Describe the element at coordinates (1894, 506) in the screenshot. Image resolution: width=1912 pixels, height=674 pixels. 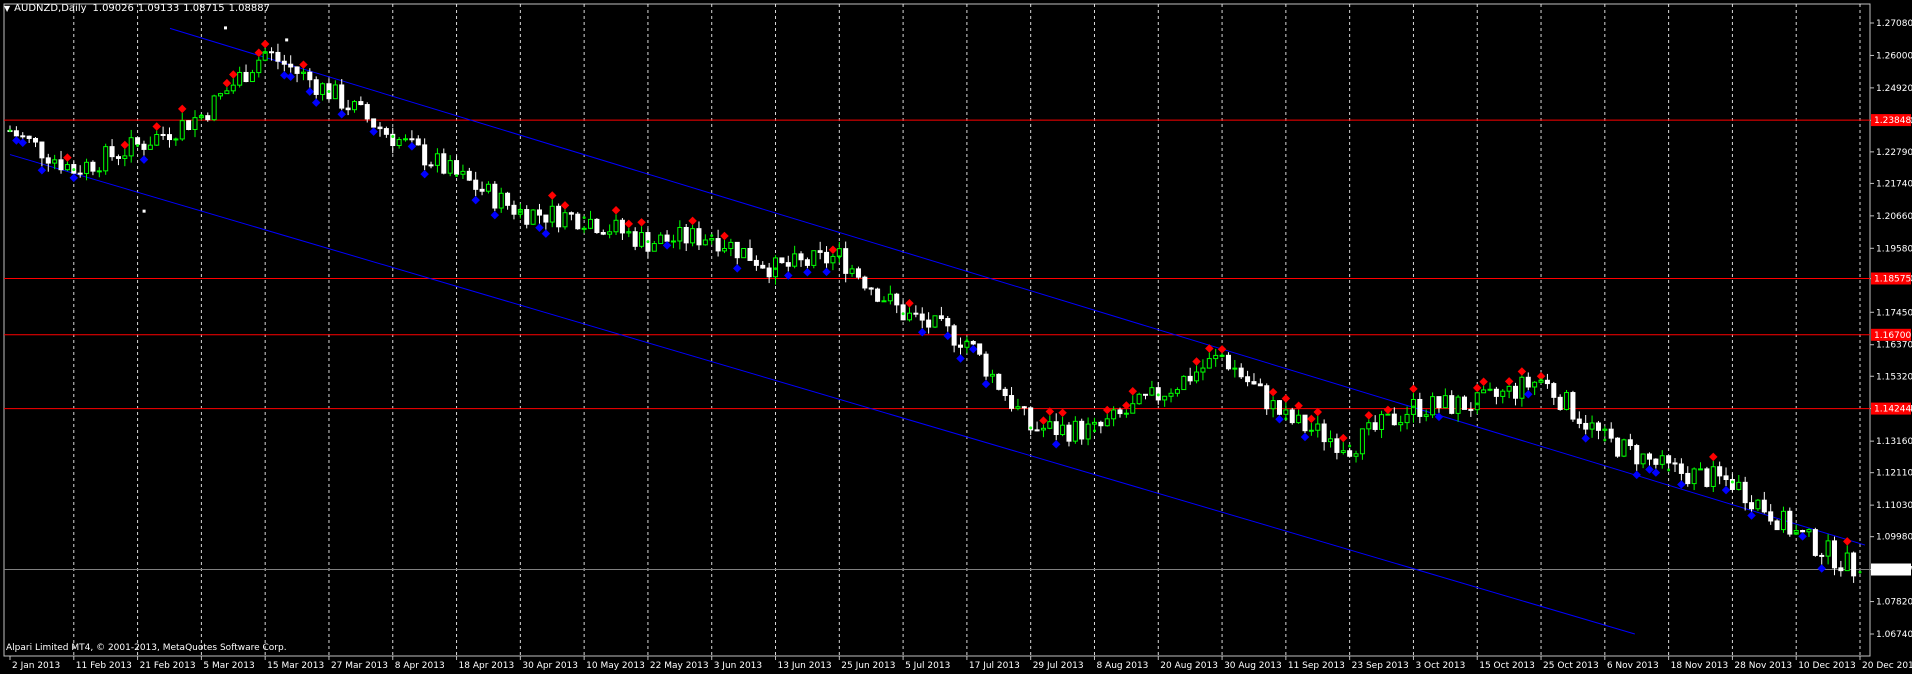
I see `y-tick-label: 1.11030` at that location.